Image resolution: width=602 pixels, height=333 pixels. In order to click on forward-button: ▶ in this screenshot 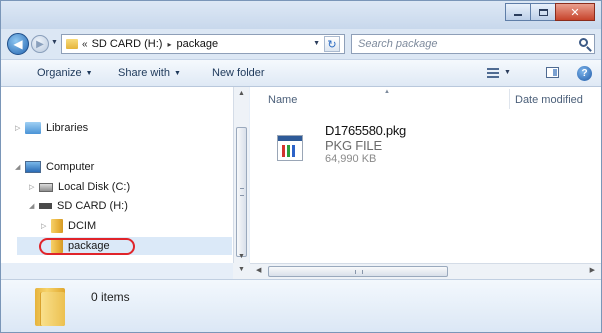, I will do `click(40, 44)`.